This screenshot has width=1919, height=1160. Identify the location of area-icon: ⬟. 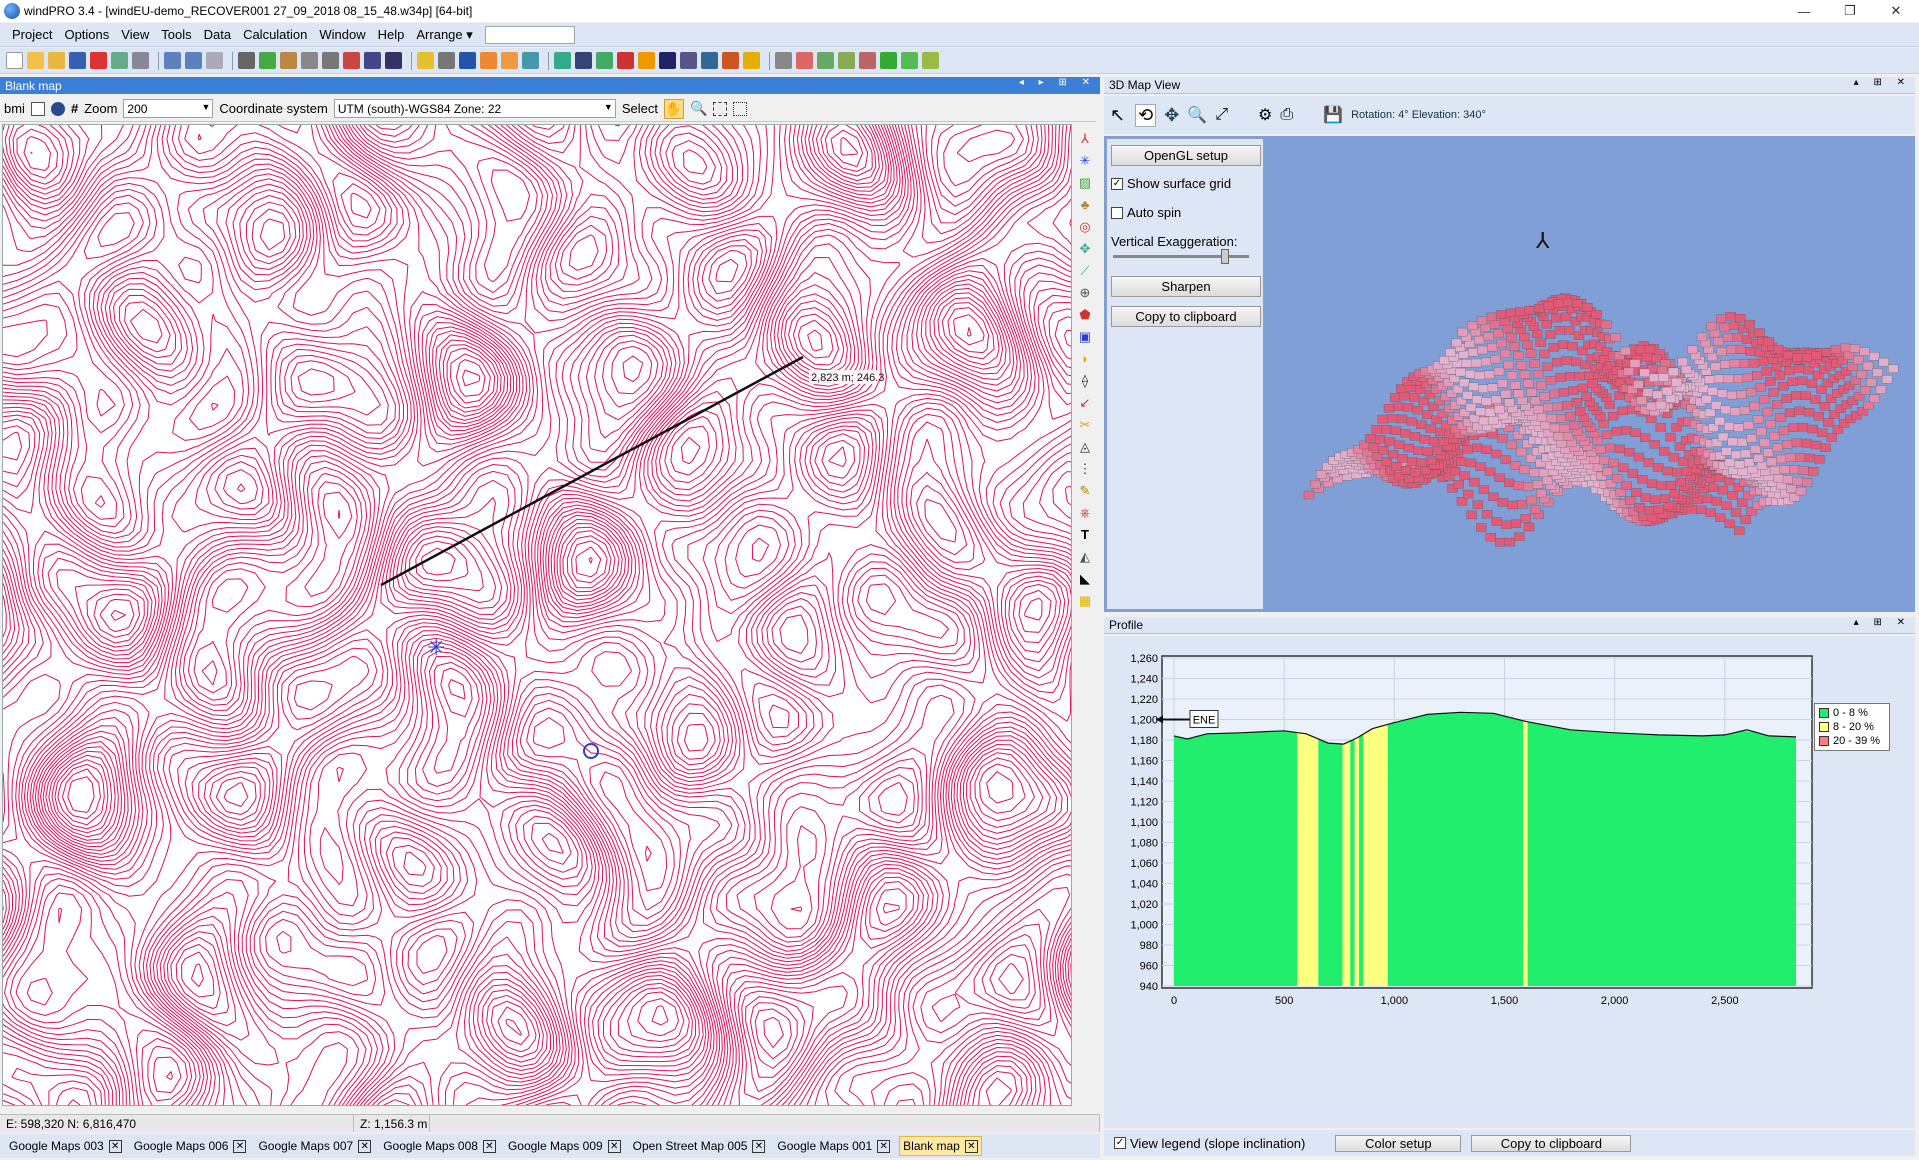
(1085, 315).